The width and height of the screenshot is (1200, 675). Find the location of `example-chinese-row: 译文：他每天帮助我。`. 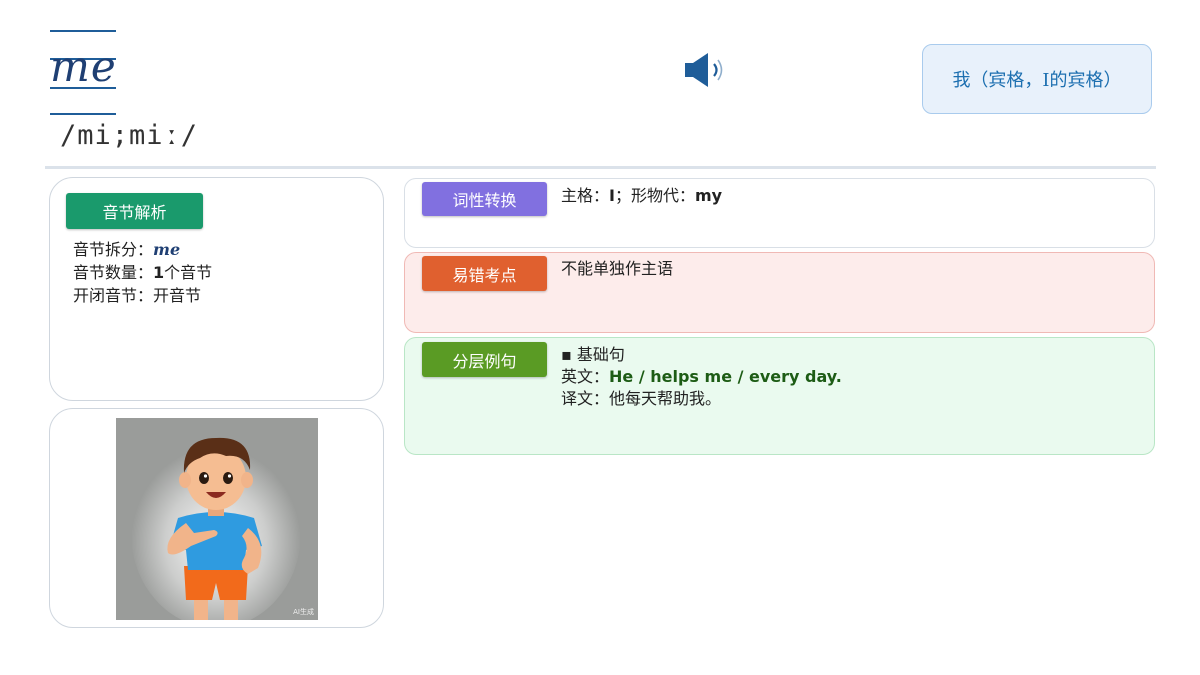

example-chinese-row: 译文：他每天帮助我。 is located at coordinates (701, 399).